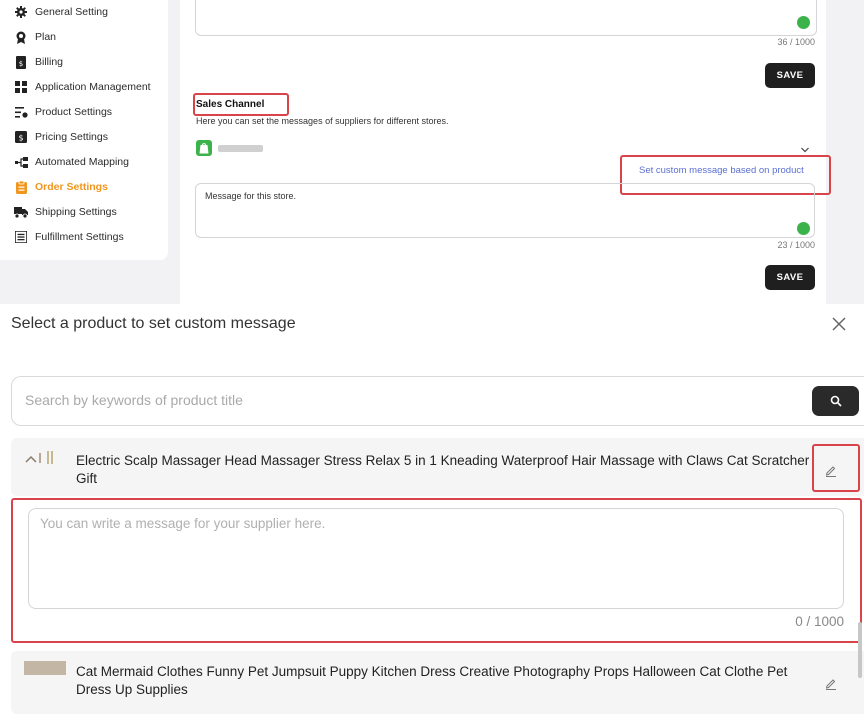  I want to click on sidebar-item-label: Shipping Settings, so click(76, 212).